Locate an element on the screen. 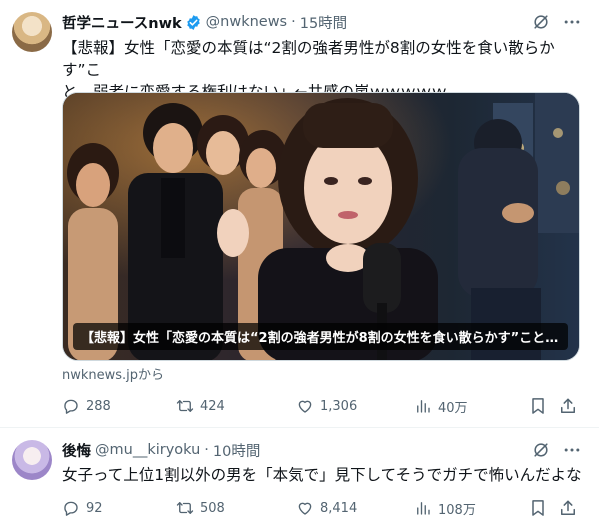  views-button: 40万 is located at coordinates (441, 406).